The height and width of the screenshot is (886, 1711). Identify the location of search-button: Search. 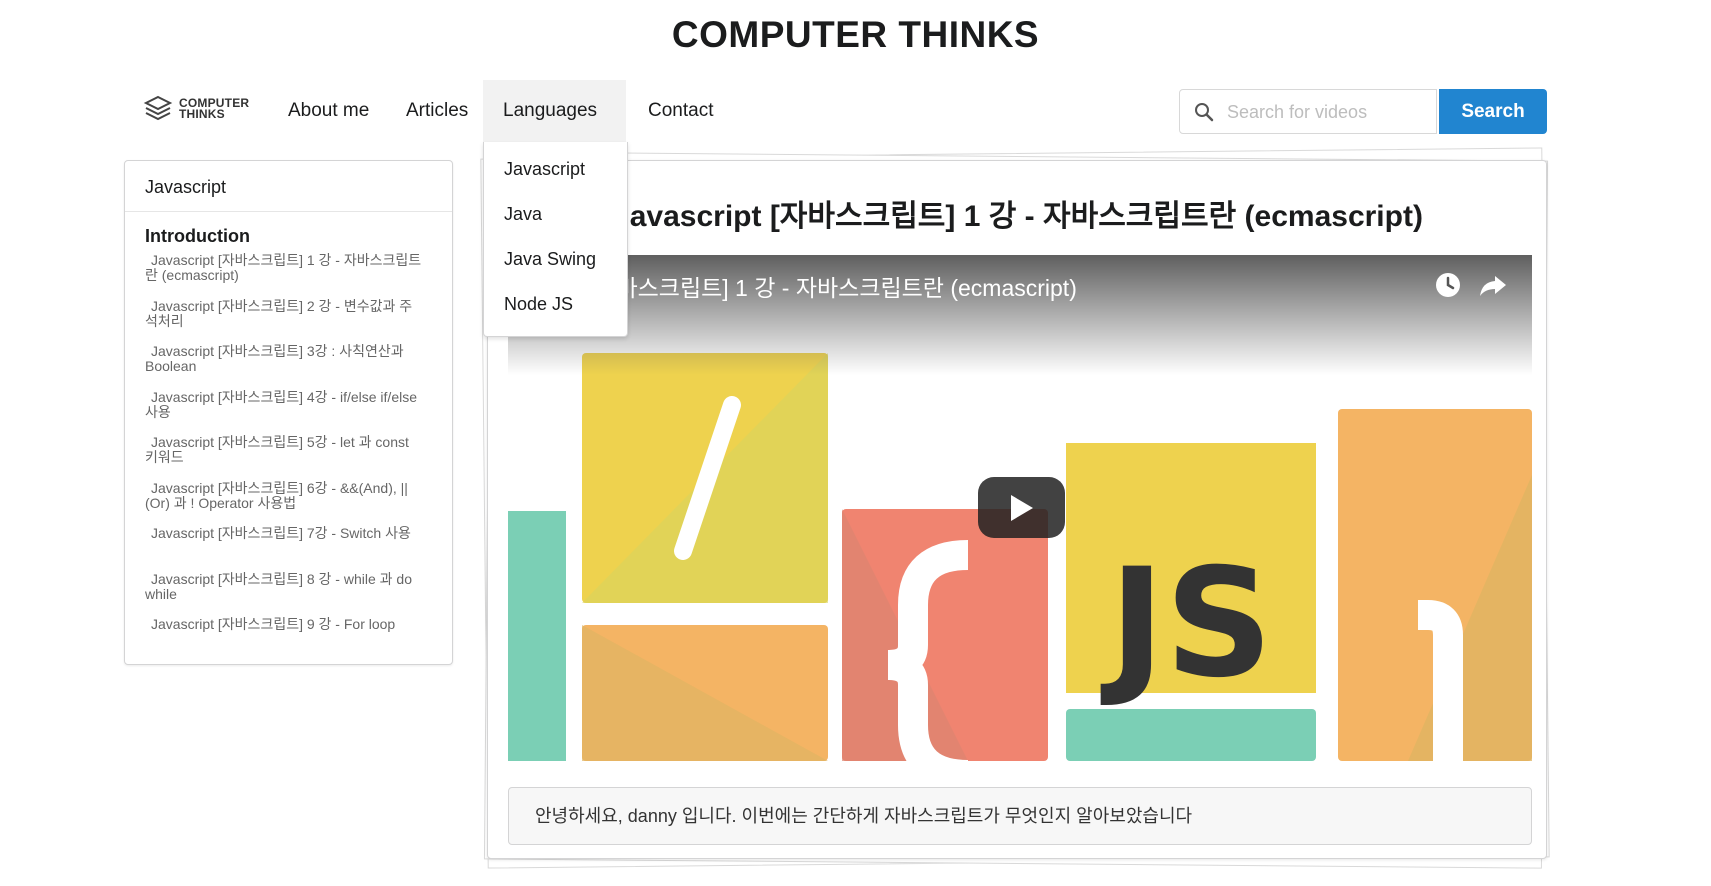
(1493, 111).